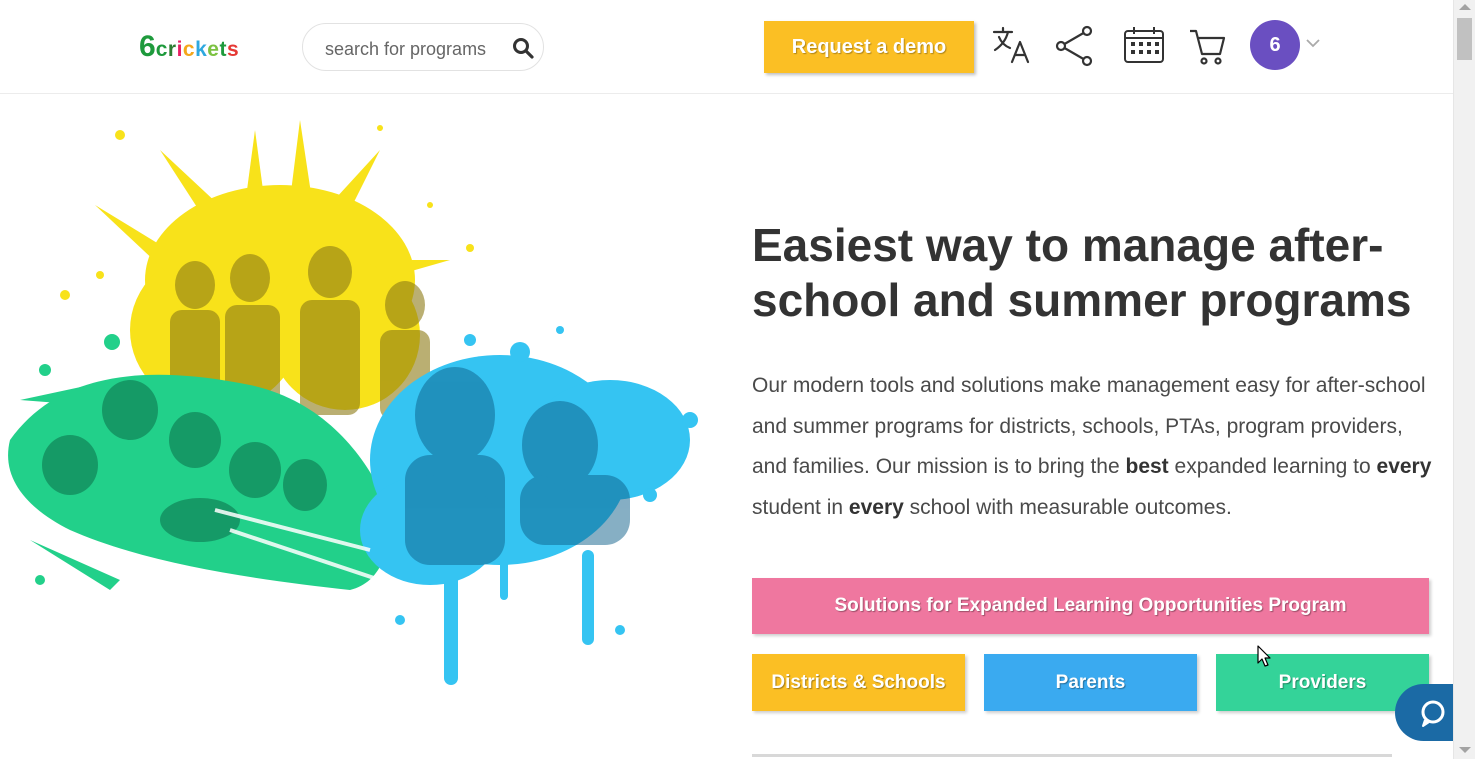 This screenshot has width=1475, height=759. What do you see at coordinates (415, 49) in the screenshot?
I see `search-input` at bounding box center [415, 49].